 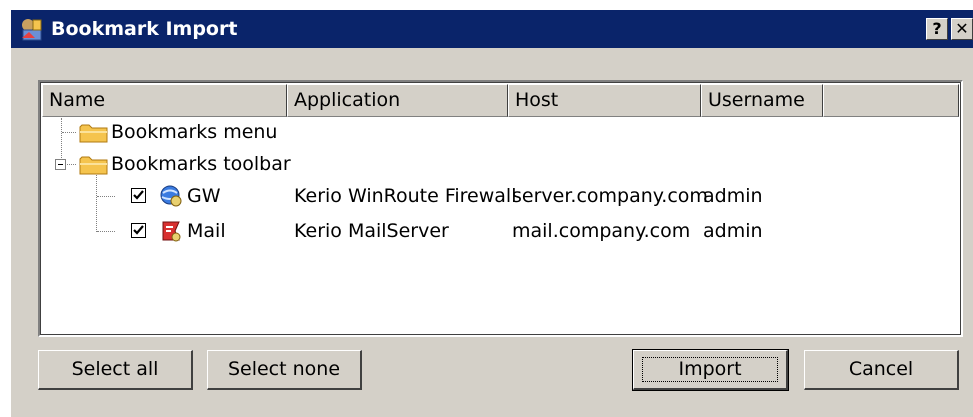 I want to click on collapse-toggle, so click(x=60, y=164).